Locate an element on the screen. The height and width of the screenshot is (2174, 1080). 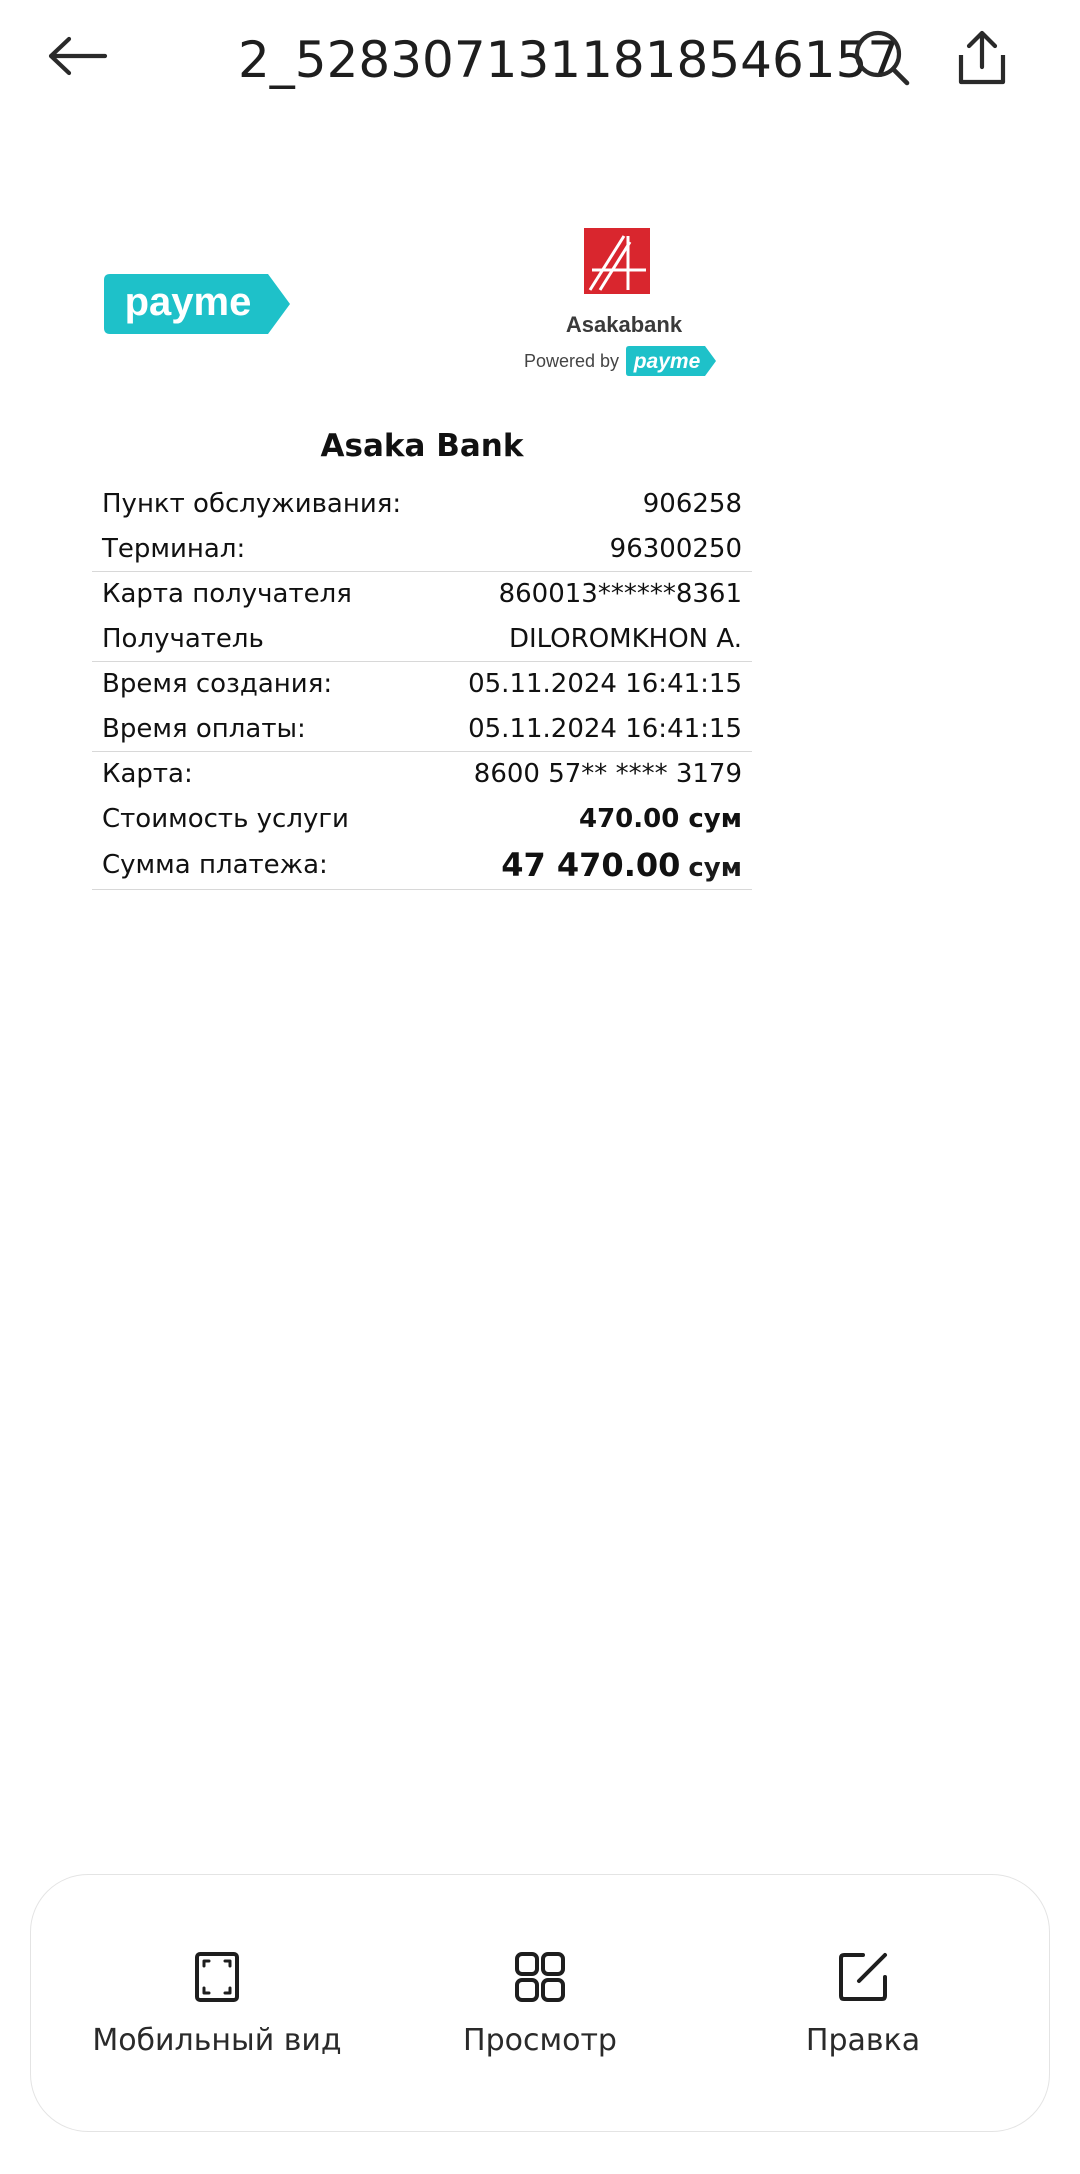
table-row: Стоимость услуги 470.00 сум is located at coordinates (422, 819).